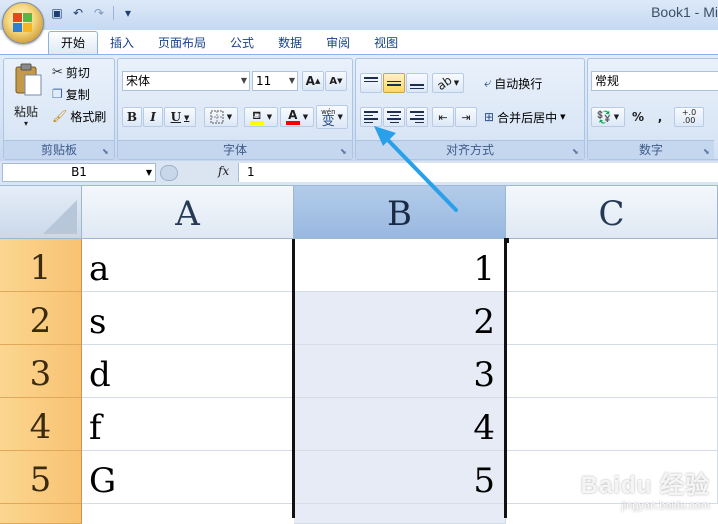  I want to click on cell-c4, so click(612, 424).